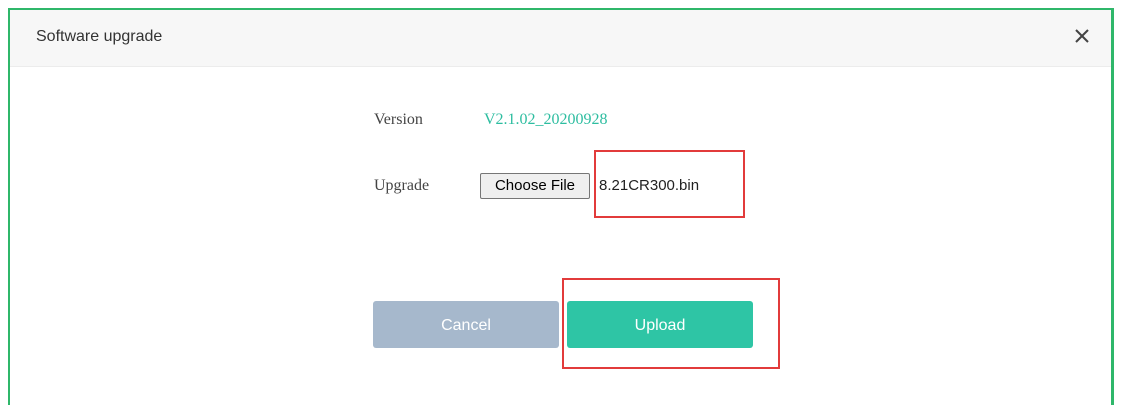 The width and height of the screenshot is (1122, 405). Describe the element at coordinates (99, 36) in the screenshot. I see `dialog-title: Software upgrade` at that location.